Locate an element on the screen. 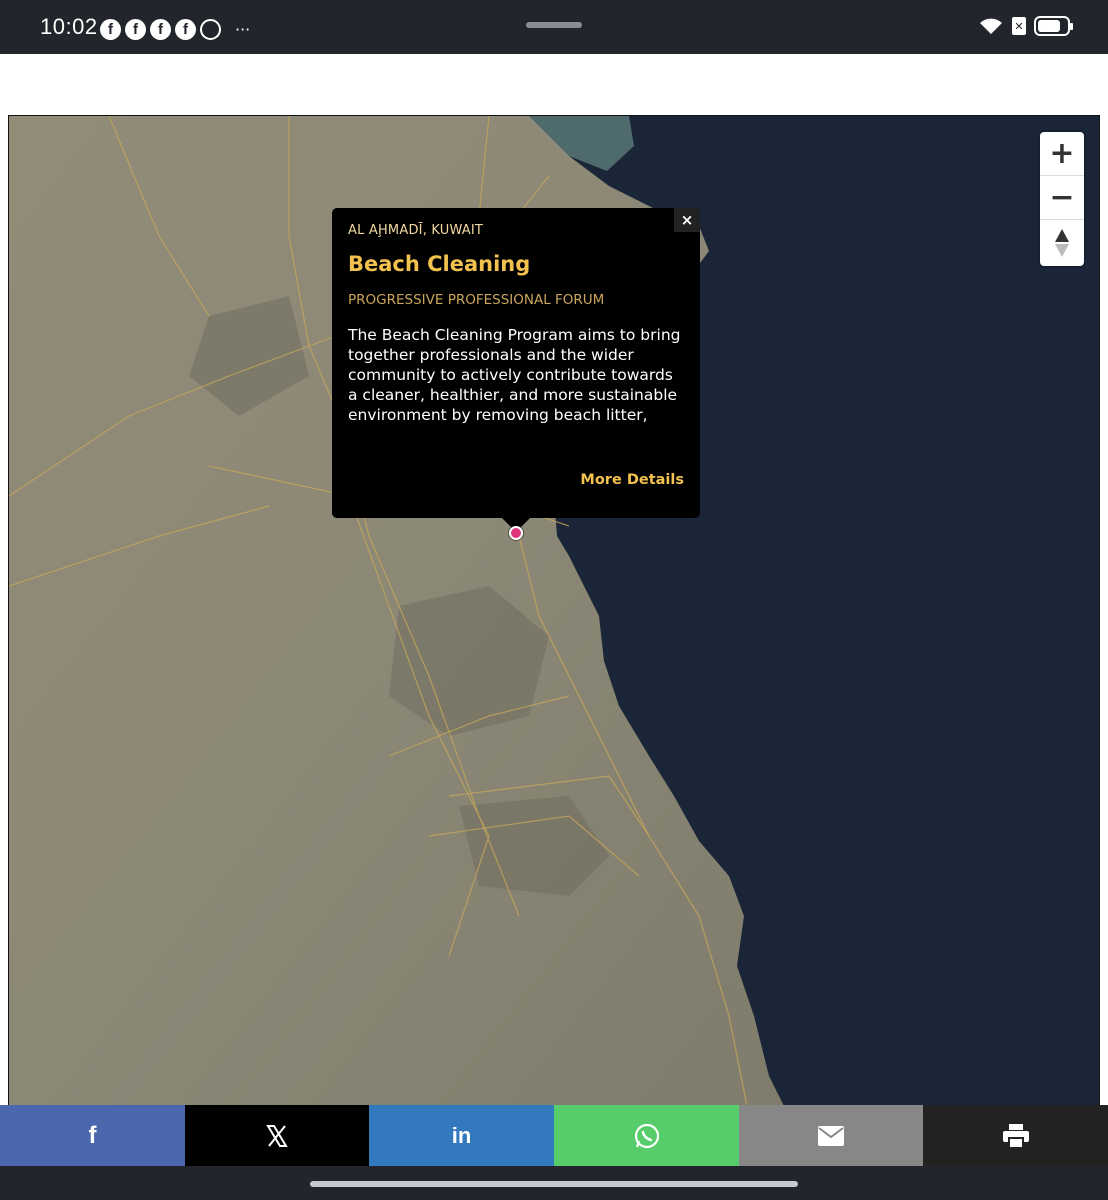 This screenshot has width=1108, height=1200. system-icons: ✕ is located at coordinates (1025, 26).